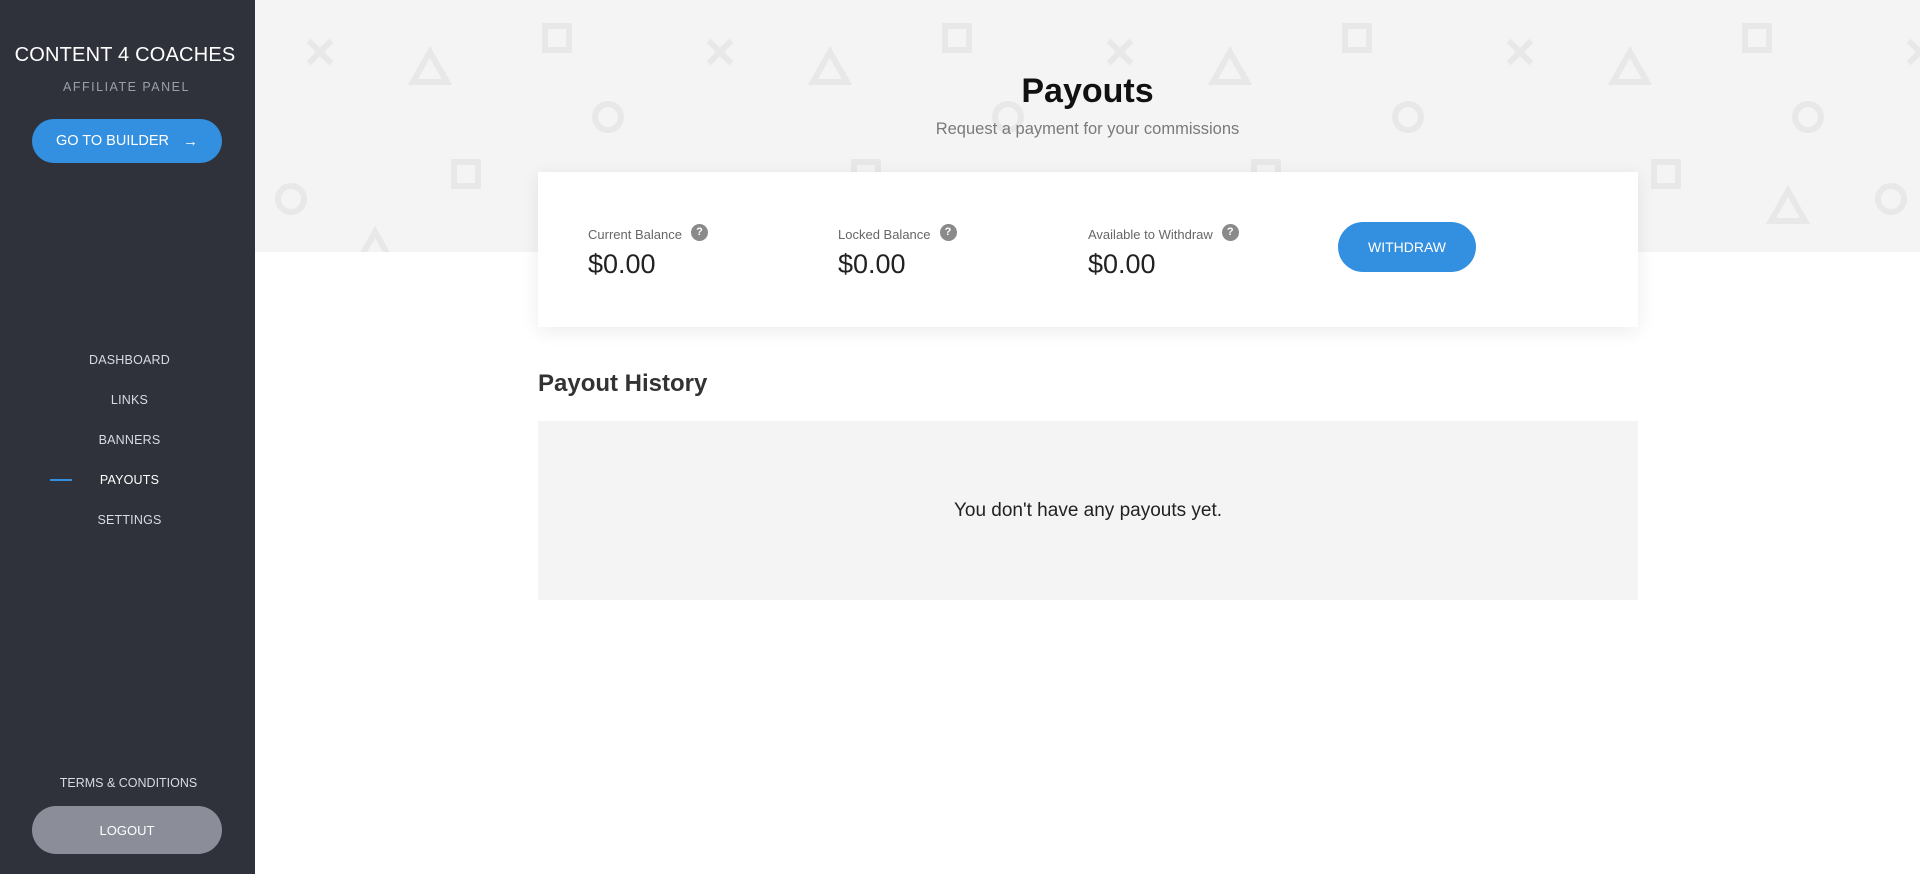 This screenshot has height=874, width=1920. Describe the element at coordinates (191, 141) in the screenshot. I see `arrow-right-icon: →` at that location.